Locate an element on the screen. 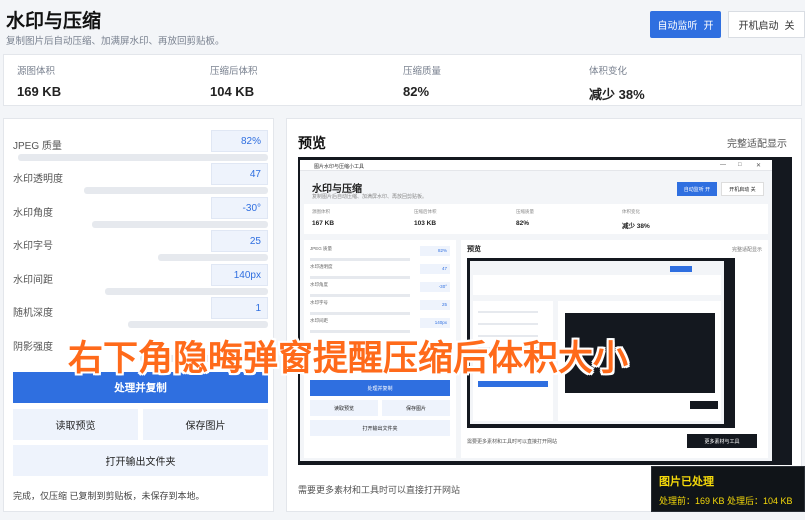 This screenshot has width=805, height=520. setting-label: 水印间距 is located at coordinates (33, 280).